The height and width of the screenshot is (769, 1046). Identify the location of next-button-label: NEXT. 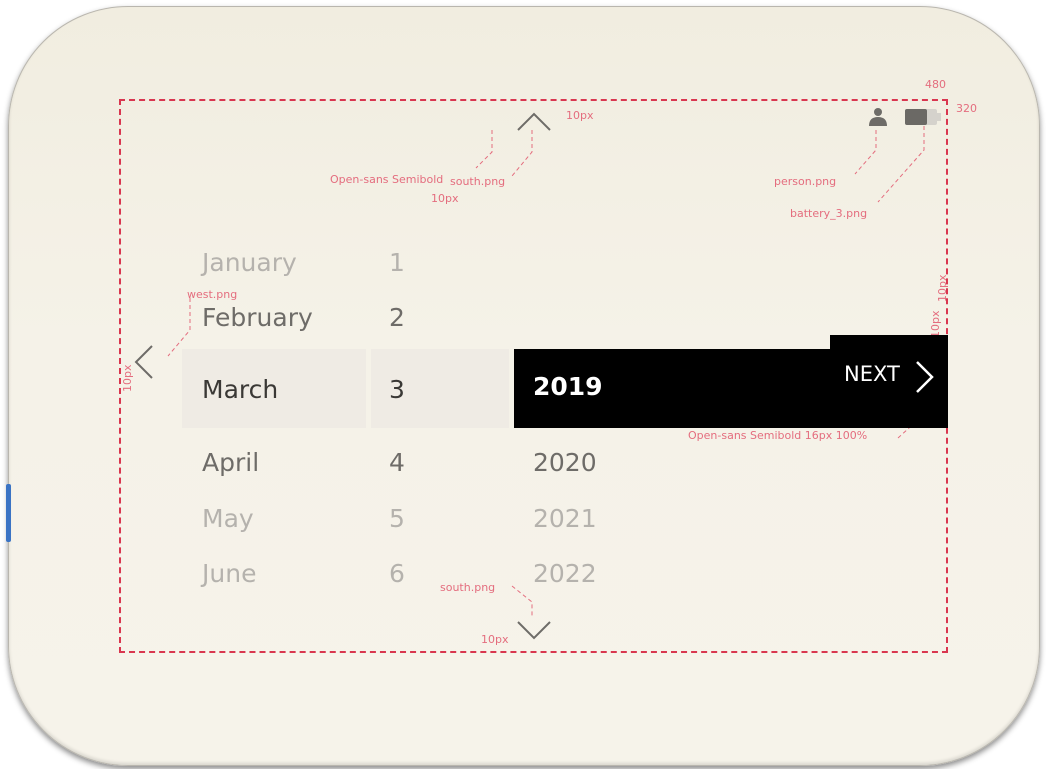
(872, 374).